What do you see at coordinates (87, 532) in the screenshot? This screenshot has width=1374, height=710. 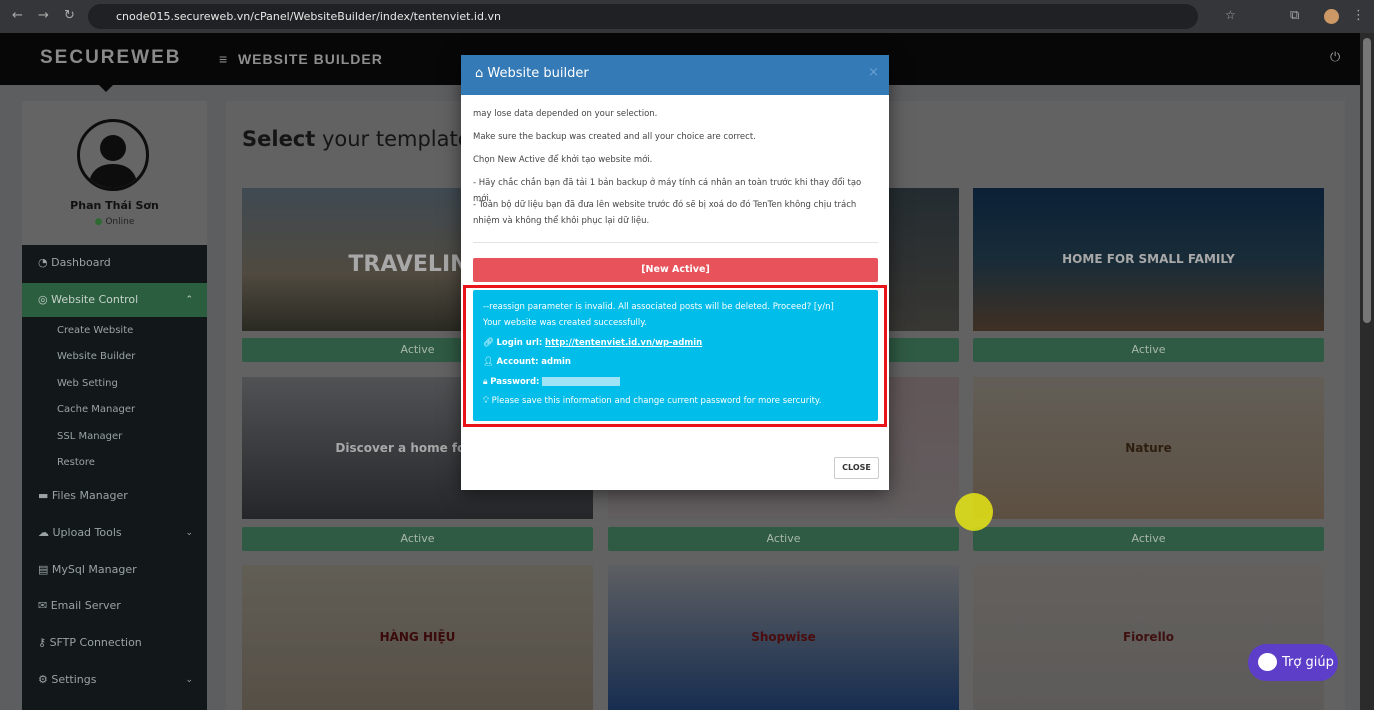 I see `label: Upload Tools` at bounding box center [87, 532].